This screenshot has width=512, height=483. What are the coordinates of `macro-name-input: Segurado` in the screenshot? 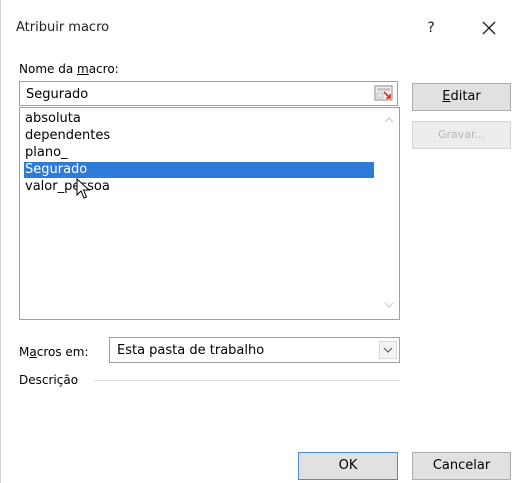 It's located at (208, 93).